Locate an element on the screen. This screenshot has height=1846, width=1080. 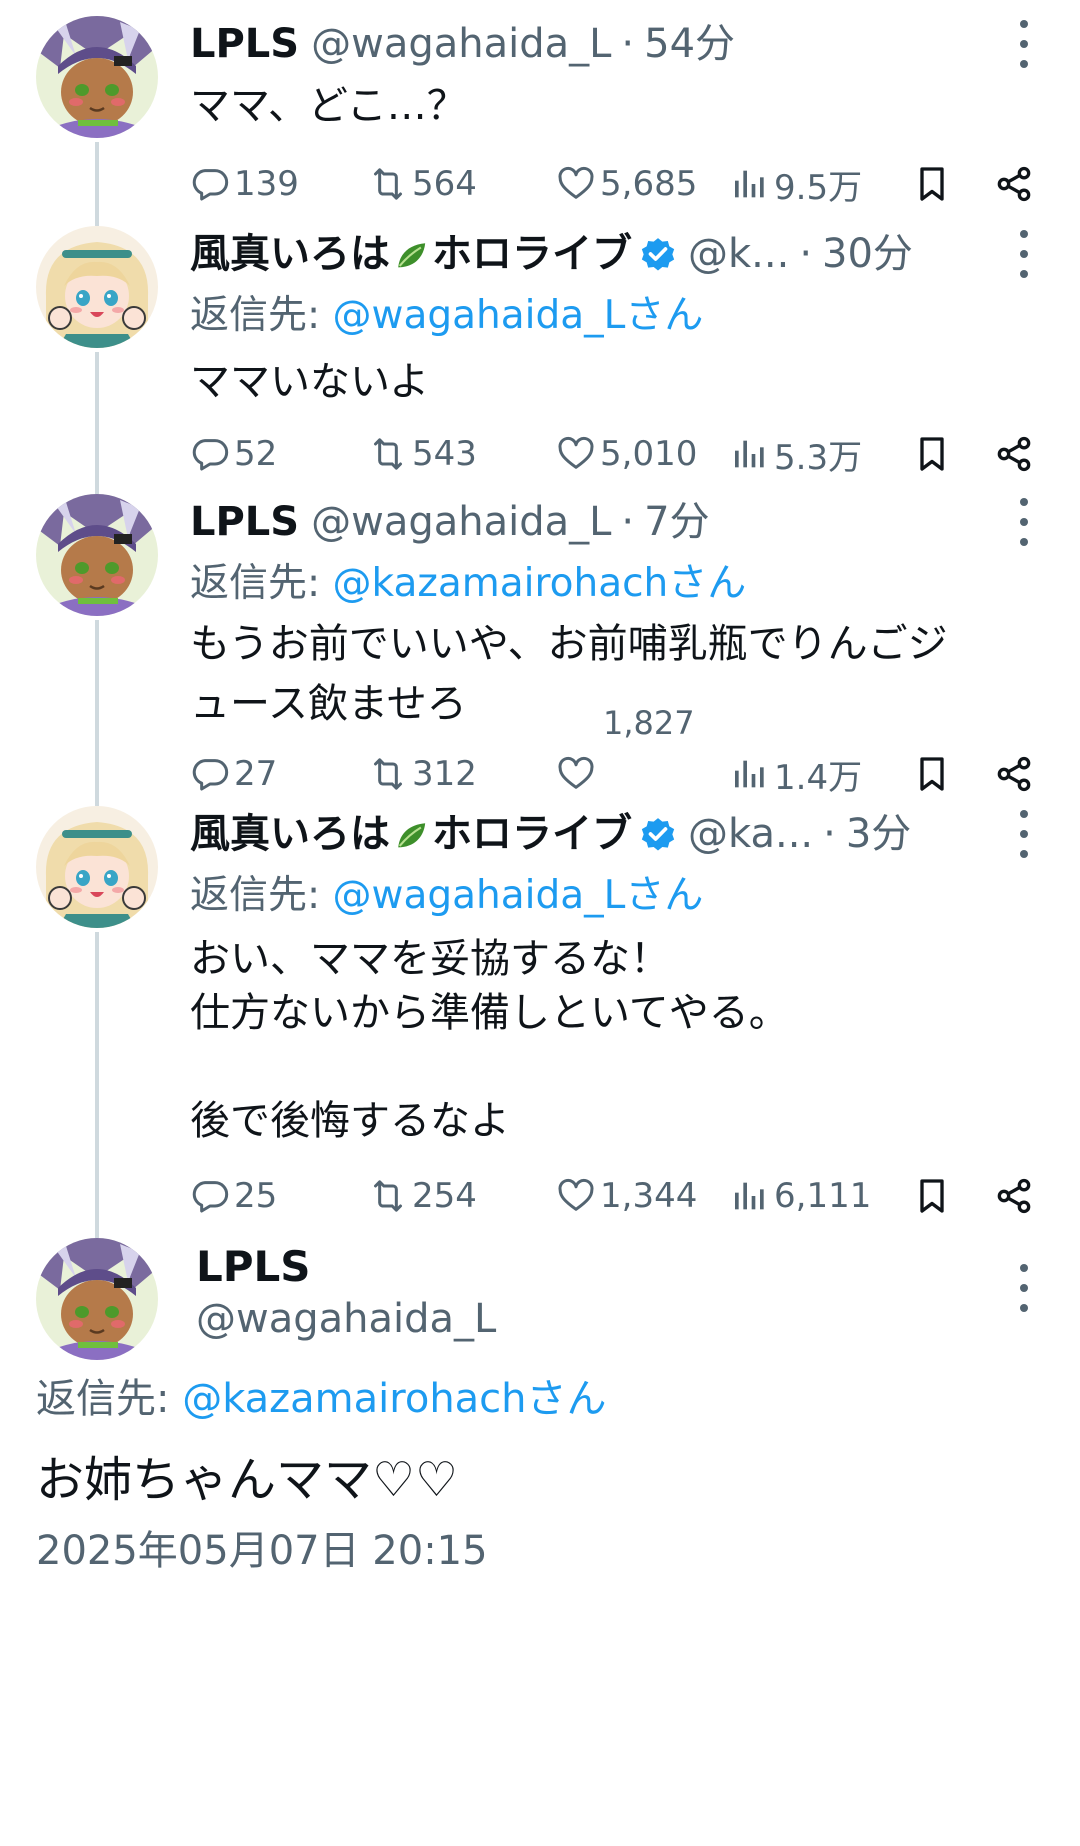
reply-button: 27 is located at coordinates (233, 774).